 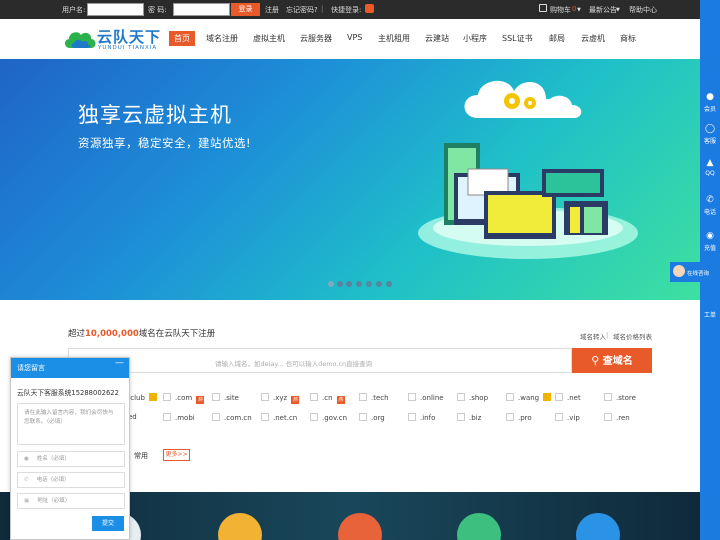 What do you see at coordinates (71, 480) in the screenshot?
I see `phone-field: ✆ 电话（必填）` at bounding box center [71, 480].